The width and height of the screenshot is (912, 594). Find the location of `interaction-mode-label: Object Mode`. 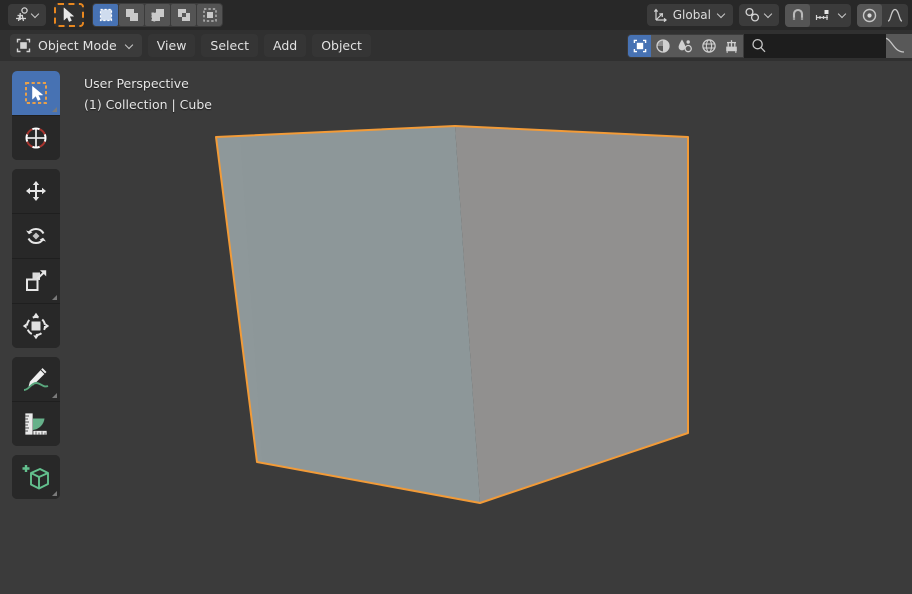

interaction-mode-label: Object Mode is located at coordinates (77, 45).